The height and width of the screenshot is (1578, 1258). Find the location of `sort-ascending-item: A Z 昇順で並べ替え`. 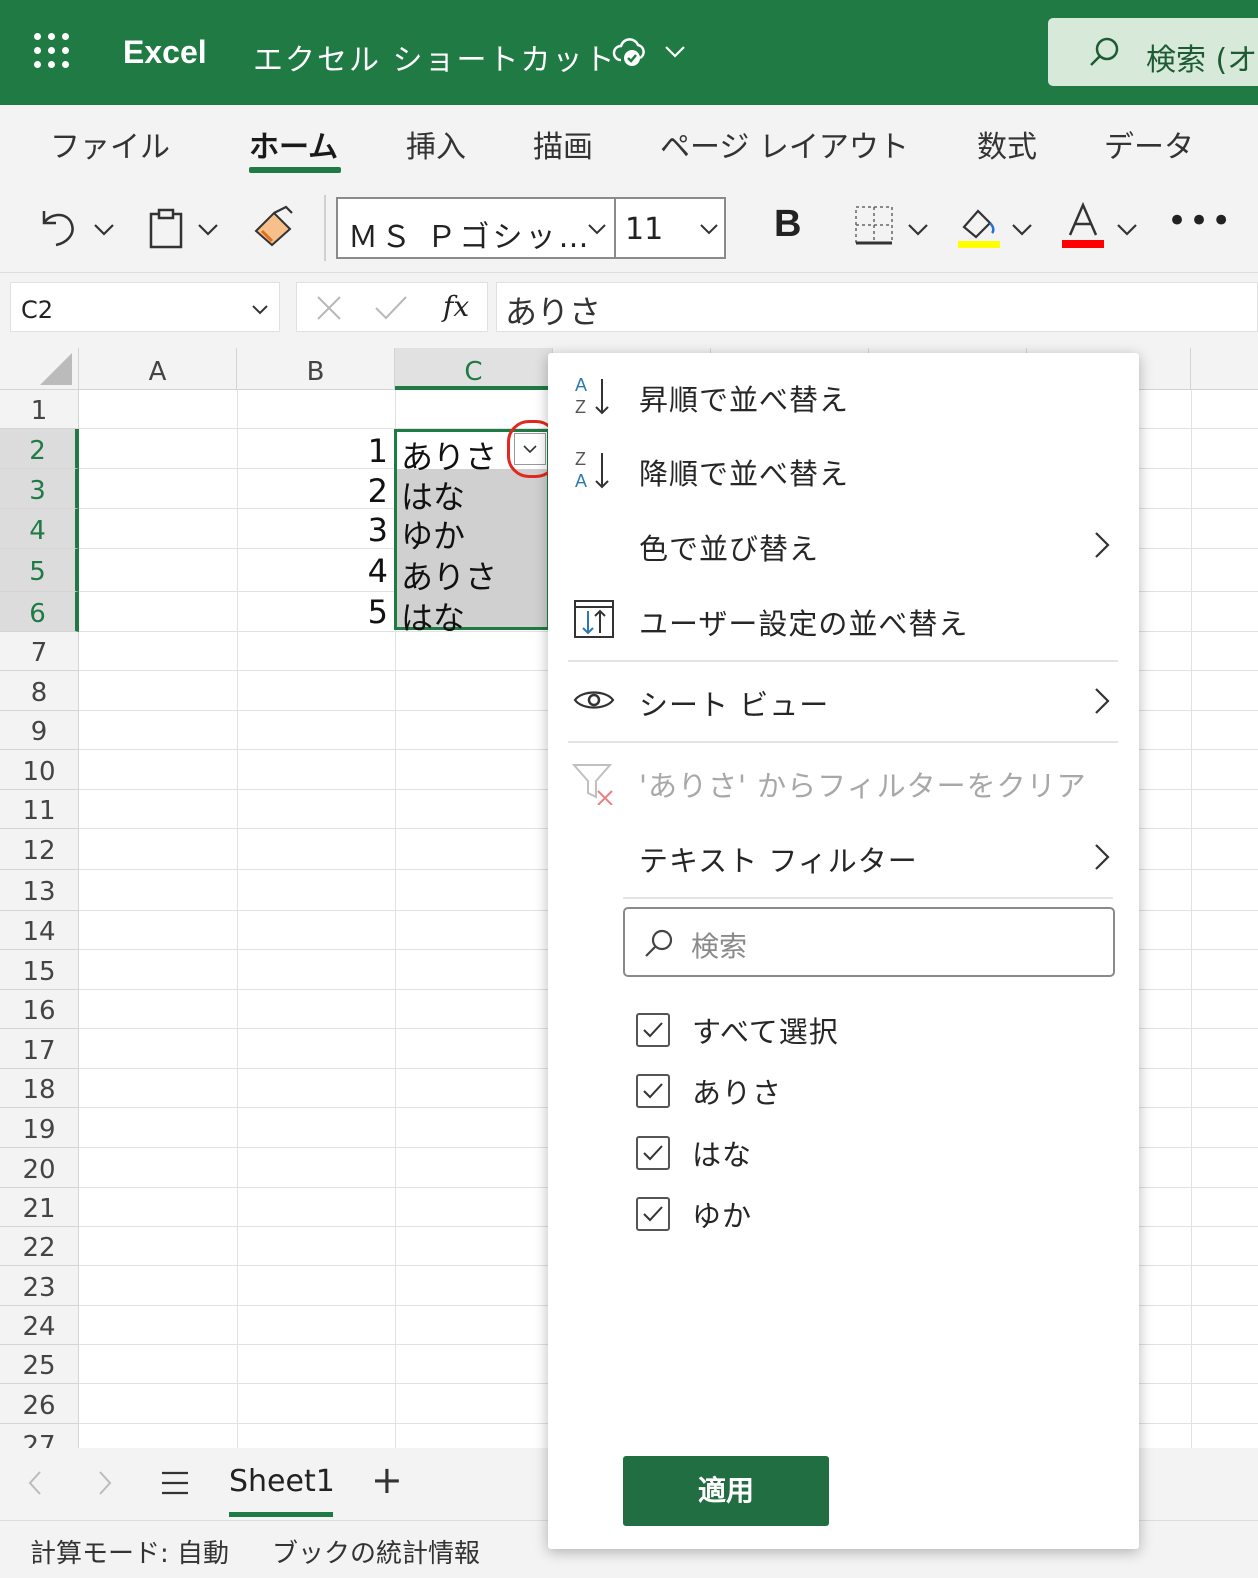

sort-ascending-item: A Z 昇順で並べ替え is located at coordinates (843, 396).